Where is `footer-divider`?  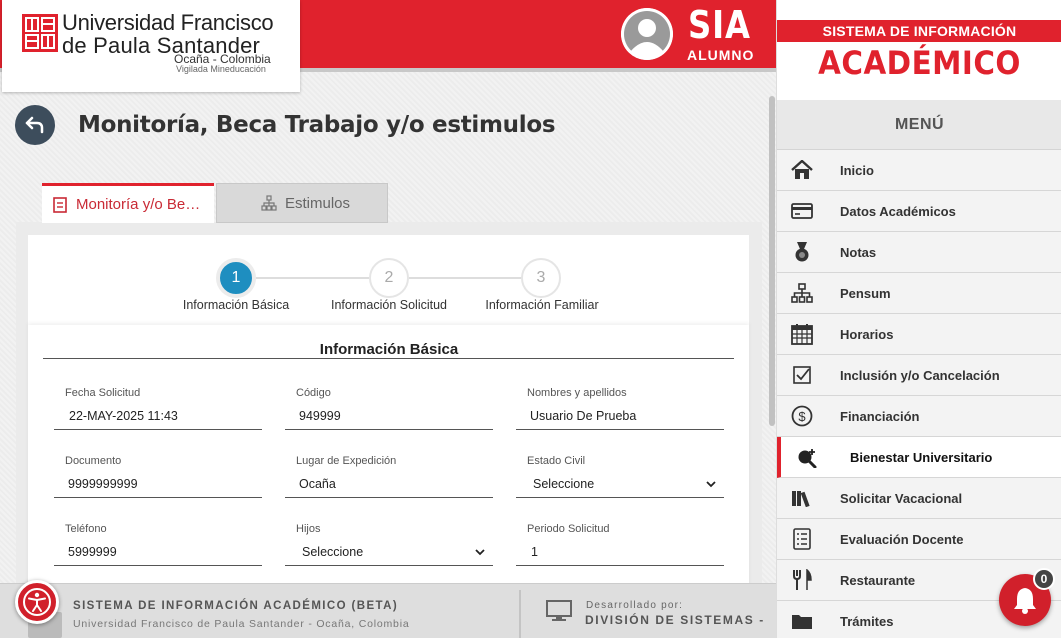
footer-divider is located at coordinates (520, 614).